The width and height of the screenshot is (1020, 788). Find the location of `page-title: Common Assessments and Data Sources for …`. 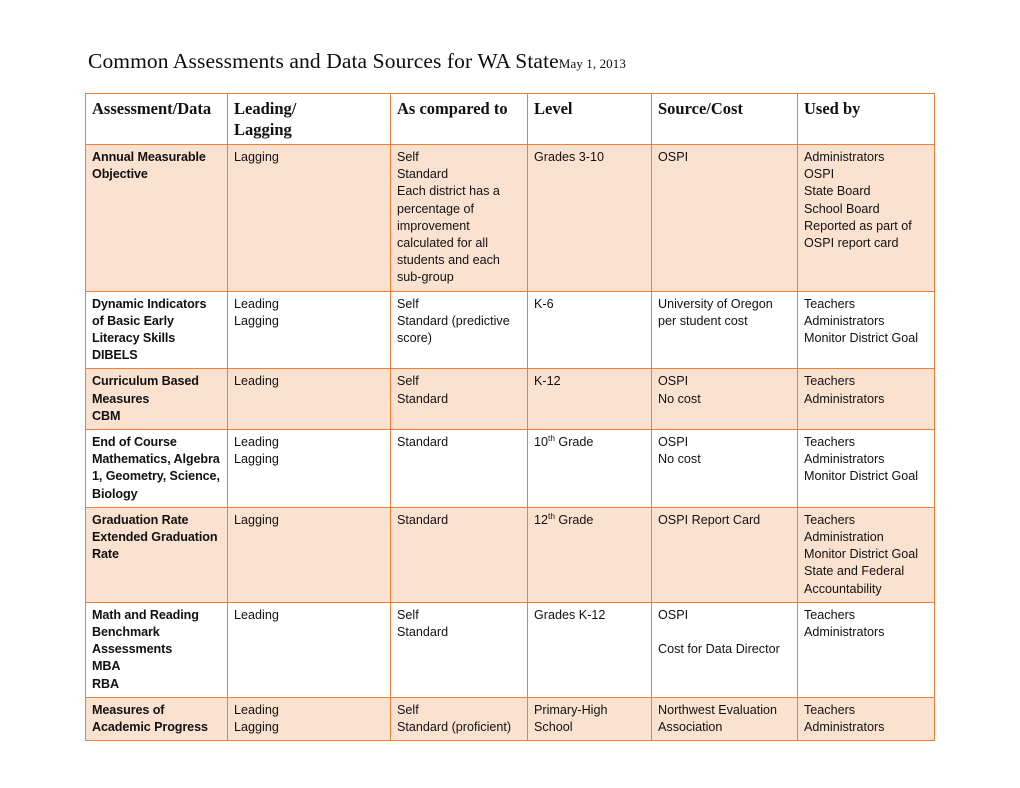

page-title: Common Assessments and Data Sources for … is located at coordinates (357, 62).